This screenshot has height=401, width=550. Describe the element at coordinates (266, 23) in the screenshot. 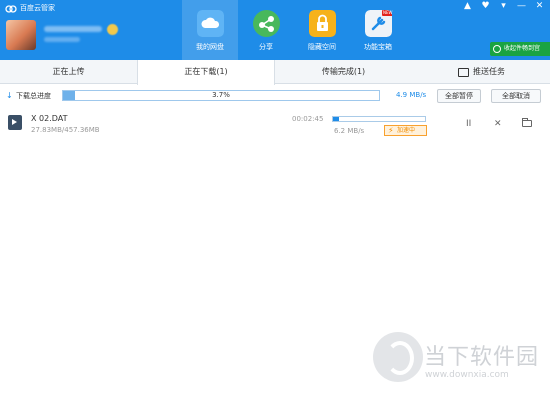

I see `share-icon` at that location.